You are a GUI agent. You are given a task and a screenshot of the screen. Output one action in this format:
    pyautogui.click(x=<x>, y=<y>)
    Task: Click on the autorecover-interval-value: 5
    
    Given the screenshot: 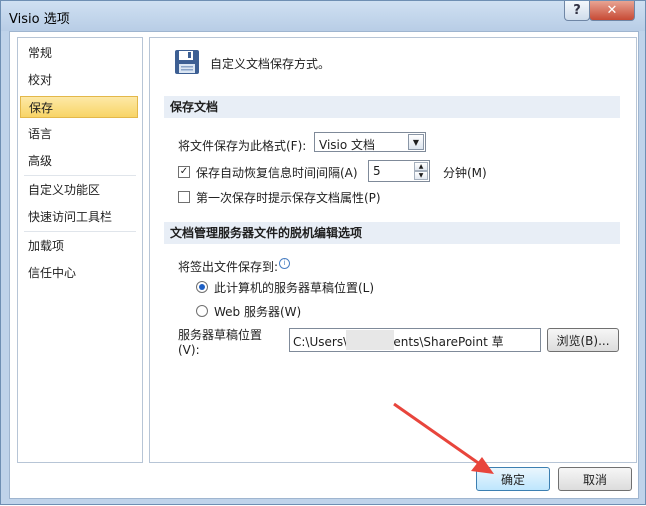 What is the action you would take?
    pyautogui.click(x=377, y=171)
    